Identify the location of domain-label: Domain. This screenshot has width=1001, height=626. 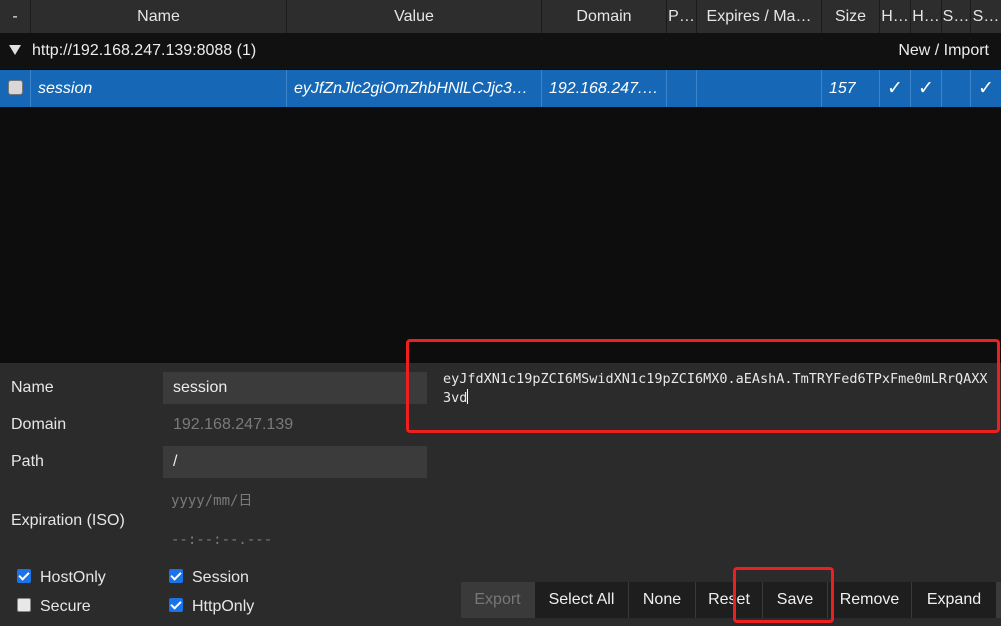
(39, 424).